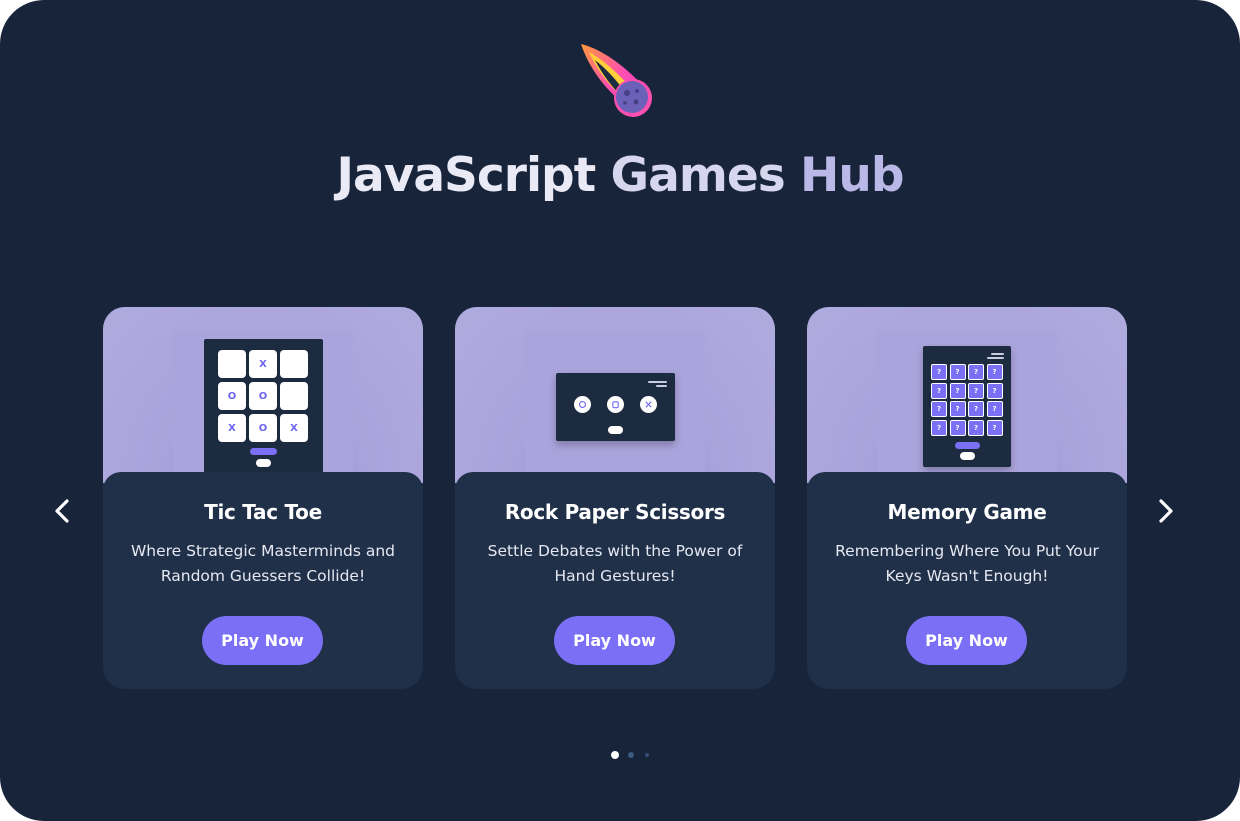 The width and height of the screenshot is (1240, 821). I want to click on scissors-hand-icon, so click(648, 404).